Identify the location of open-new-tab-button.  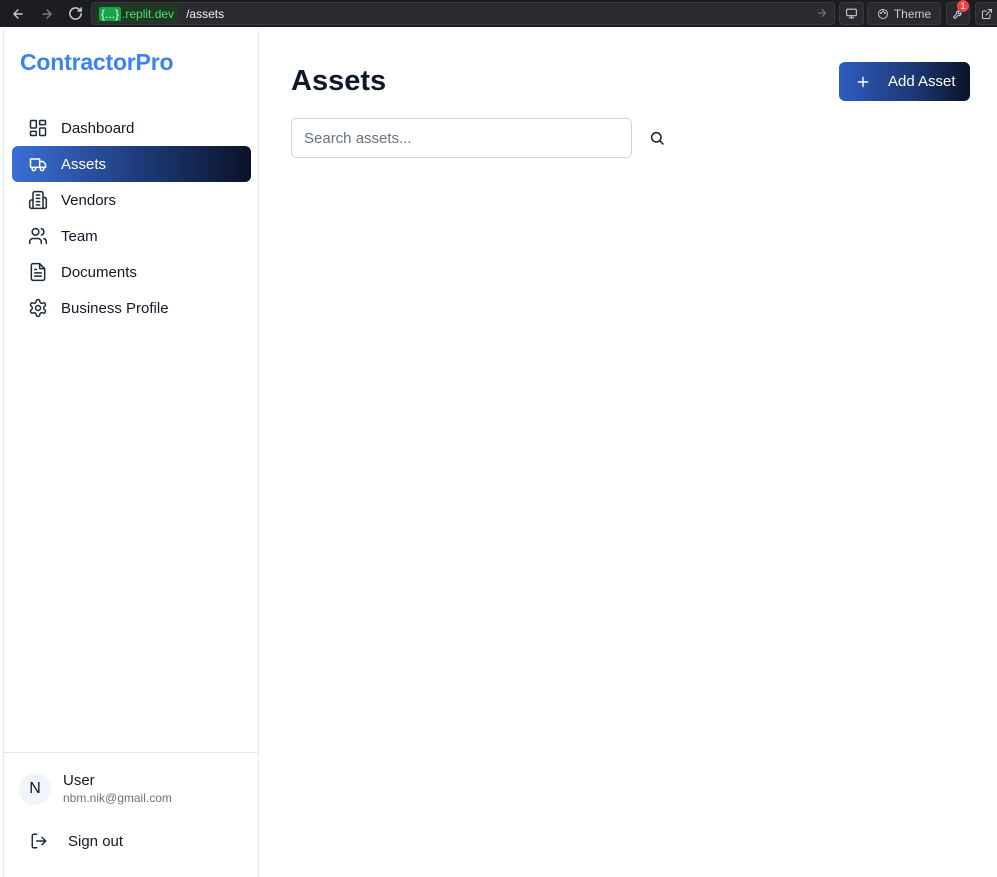
(986, 13).